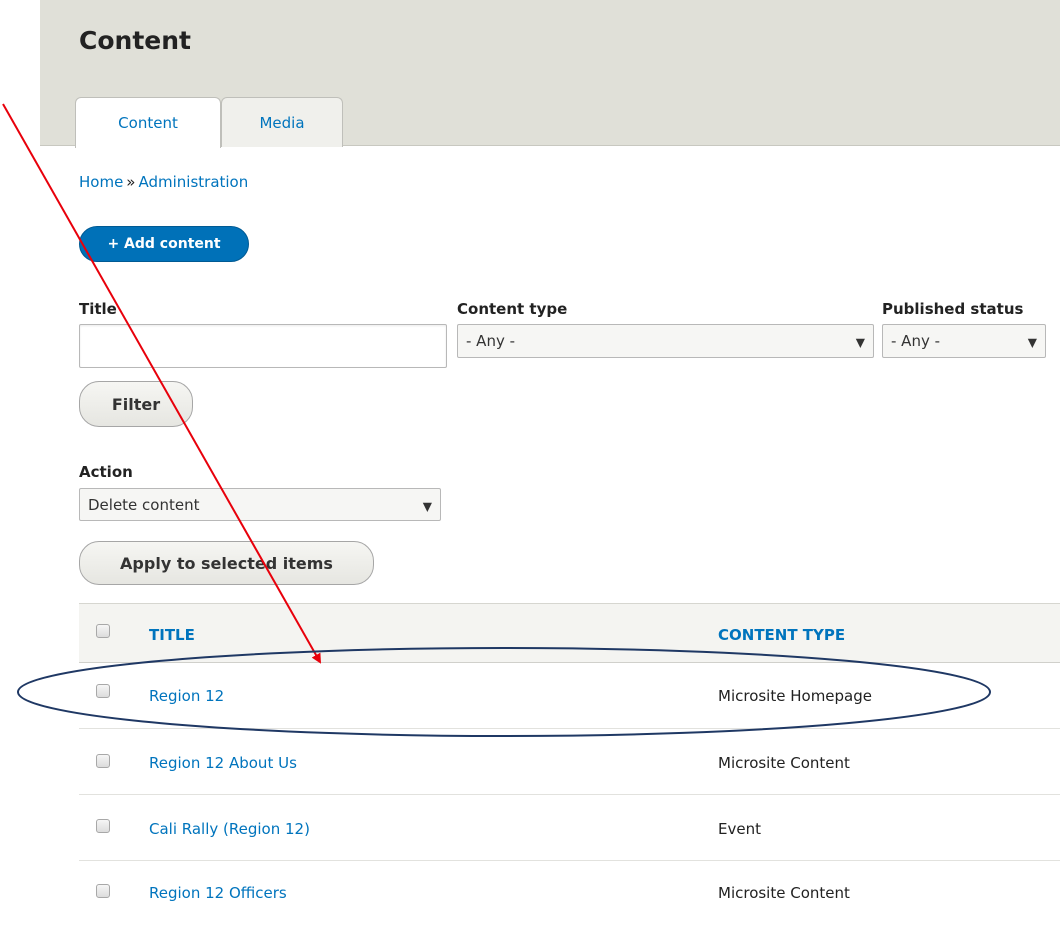 The width and height of the screenshot is (1060, 927). I want to click on published-status-label: Published status, so click(953, 309).